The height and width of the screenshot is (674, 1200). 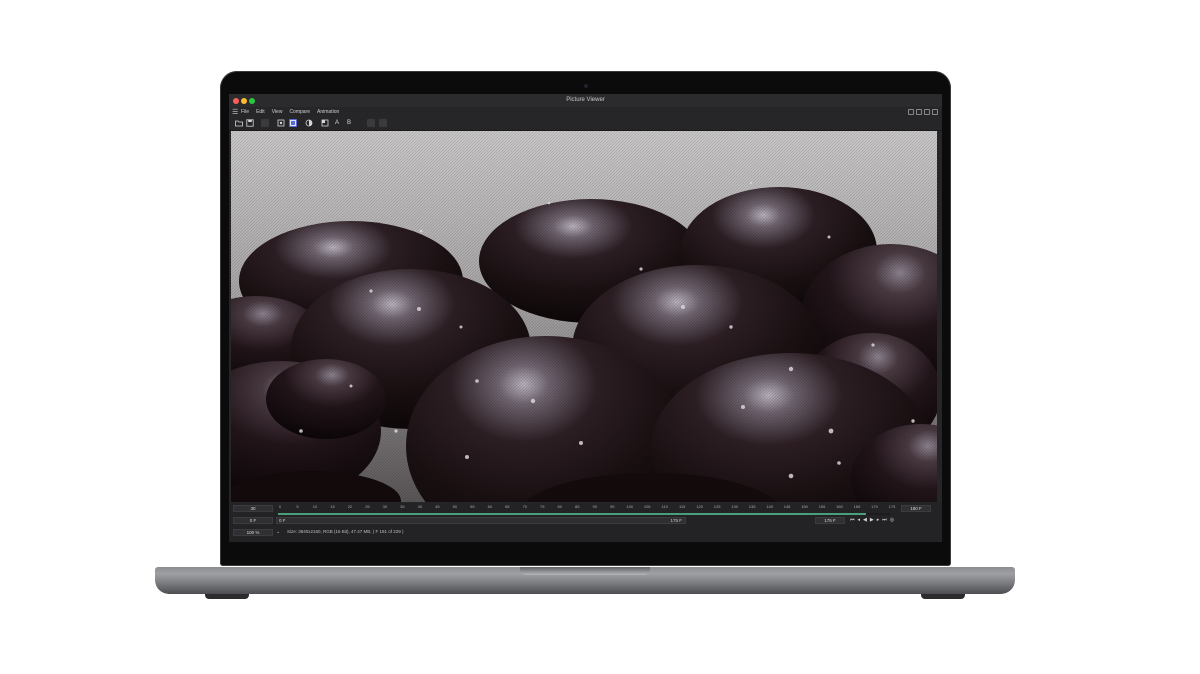 I want to click on menu-bar: ☰ File Edit View Compare Animation, so click(x=585, y=111).